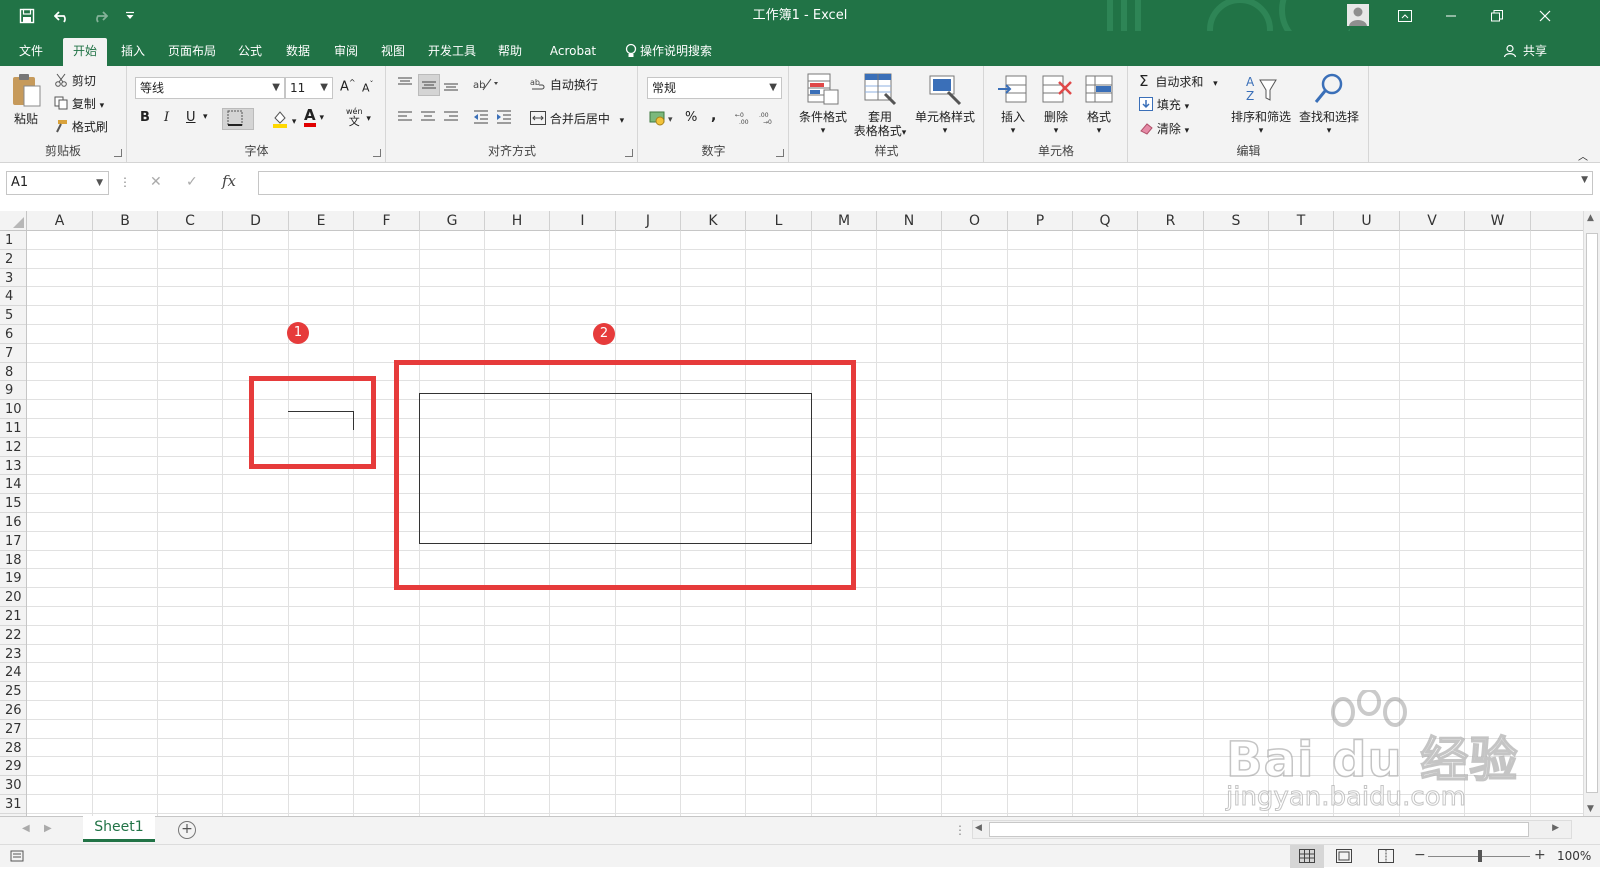  I want to click on font-color-button: A ▾, so click(314, 117).